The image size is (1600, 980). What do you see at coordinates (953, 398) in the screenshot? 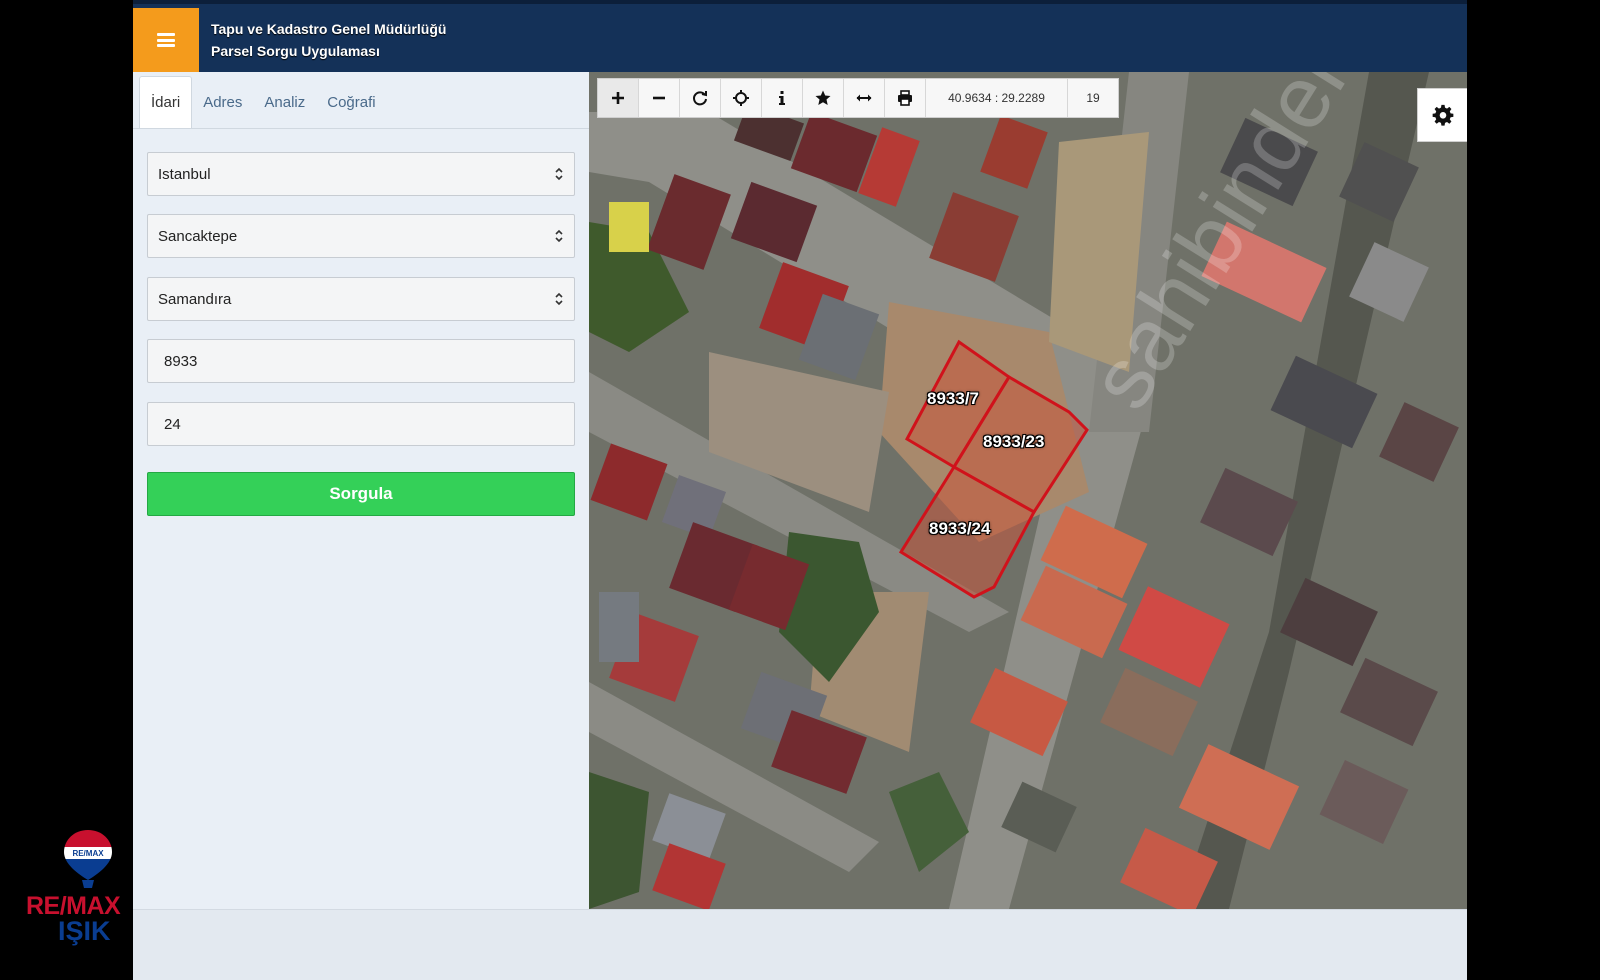
I see `parcel-label: 8933/7` at bounding box center [953, 398].